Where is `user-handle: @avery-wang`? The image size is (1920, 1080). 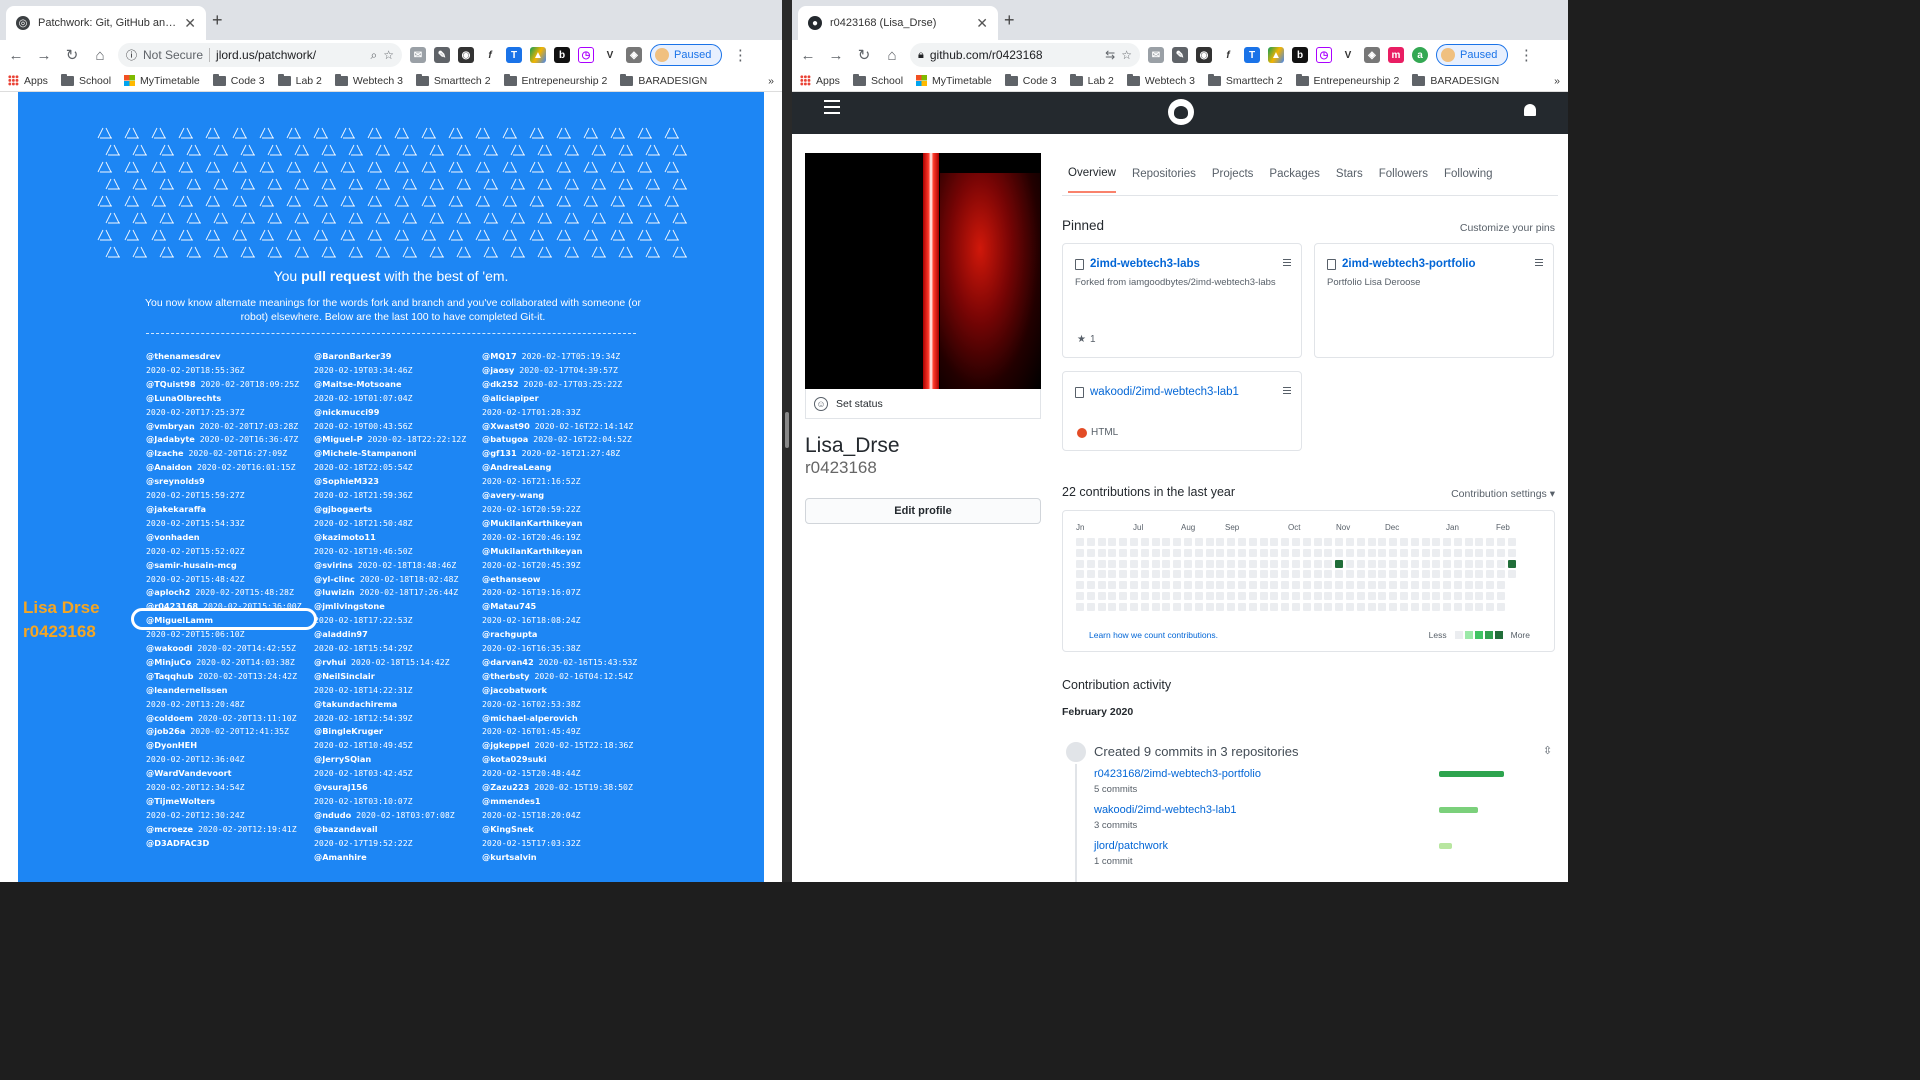 user-handle: @avery-wang is located at coordinates (513, 495).